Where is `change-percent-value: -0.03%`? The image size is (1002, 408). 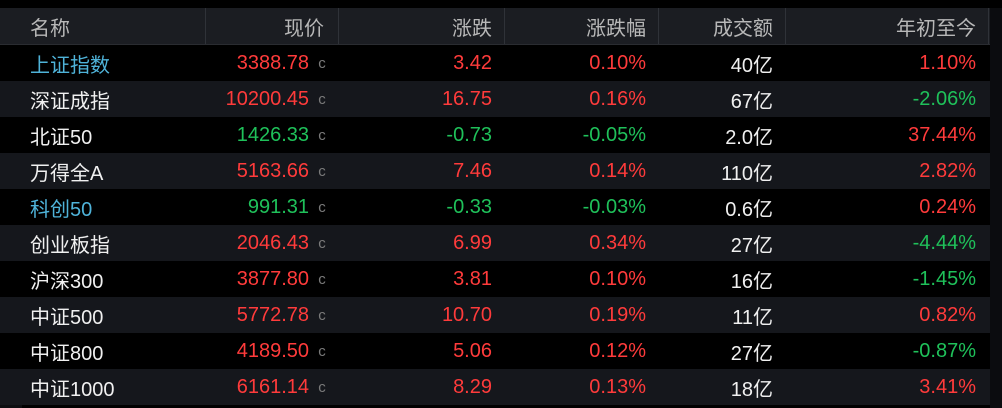
change-percent-value: -0.03% is located at coordinates (614, 206).